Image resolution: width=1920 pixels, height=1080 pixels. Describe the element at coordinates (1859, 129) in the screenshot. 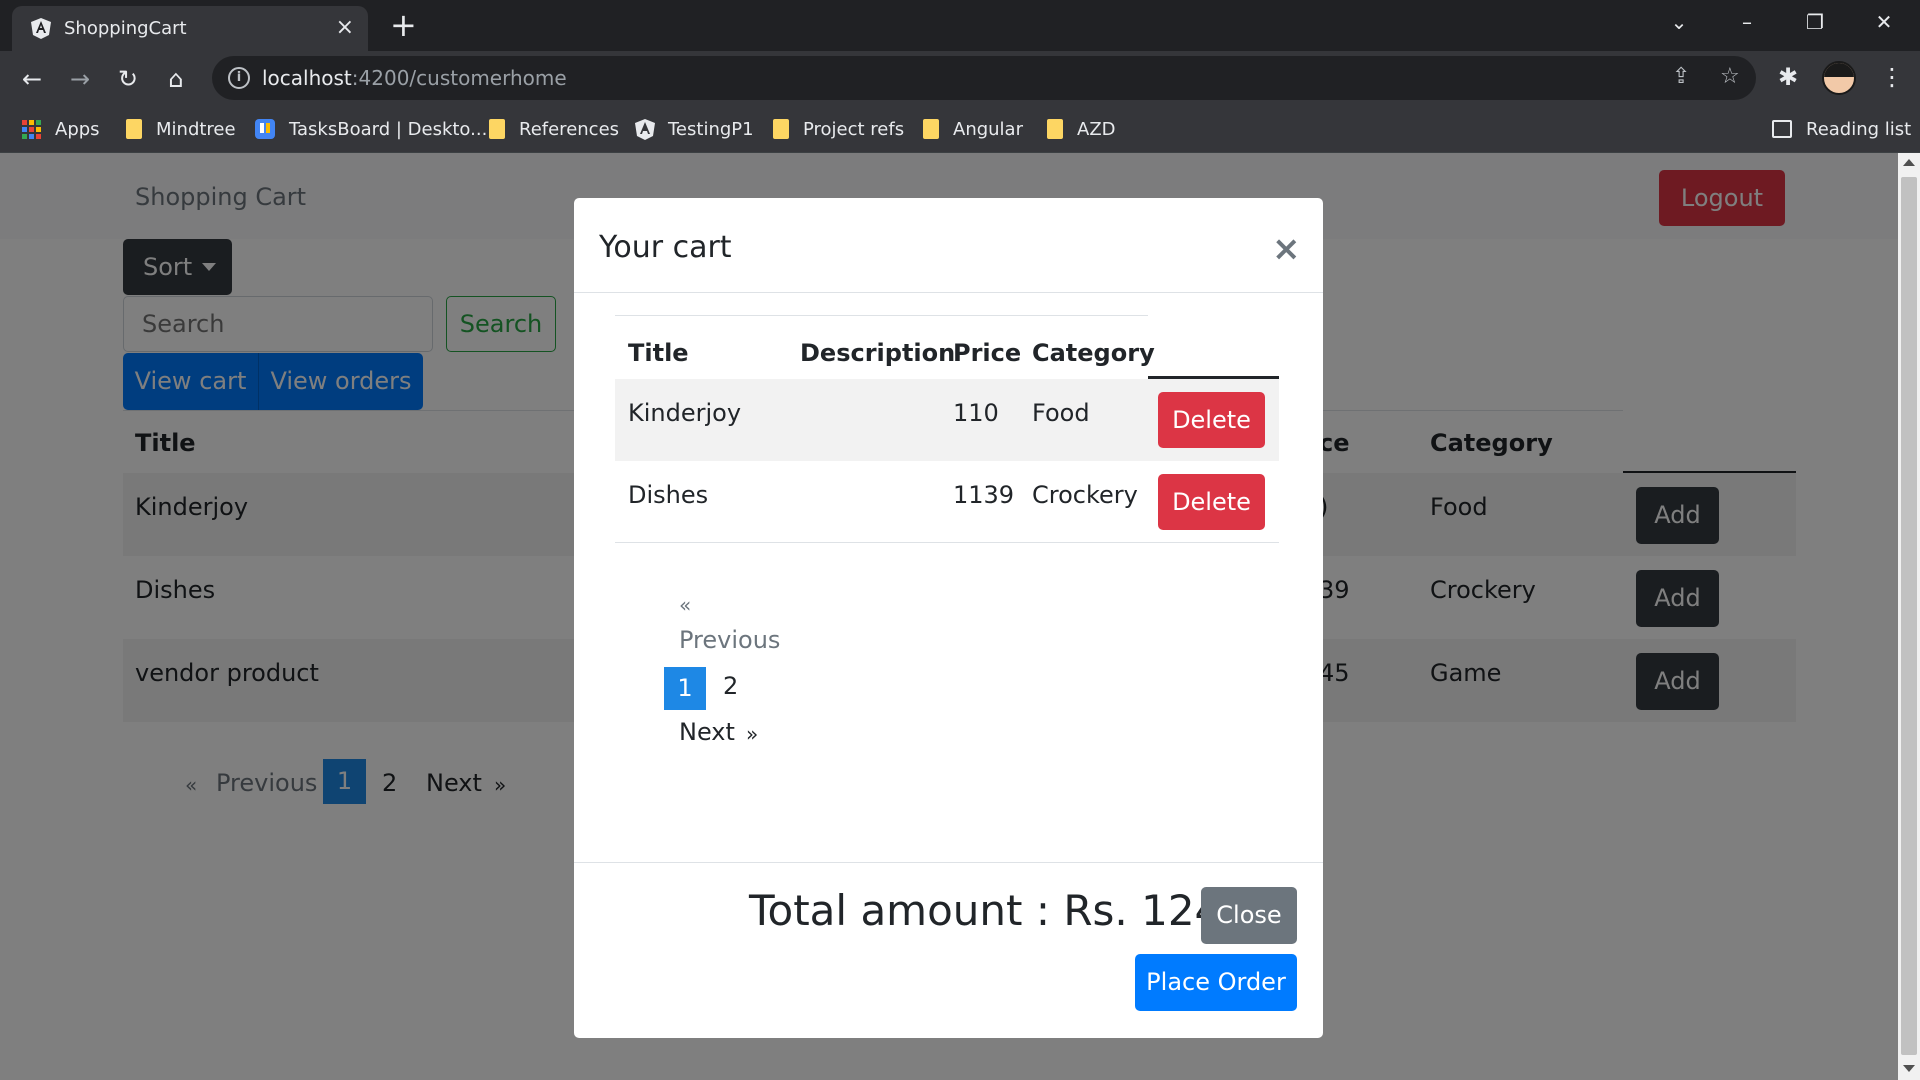

I see `reading-list-label: Reading list` at that location.